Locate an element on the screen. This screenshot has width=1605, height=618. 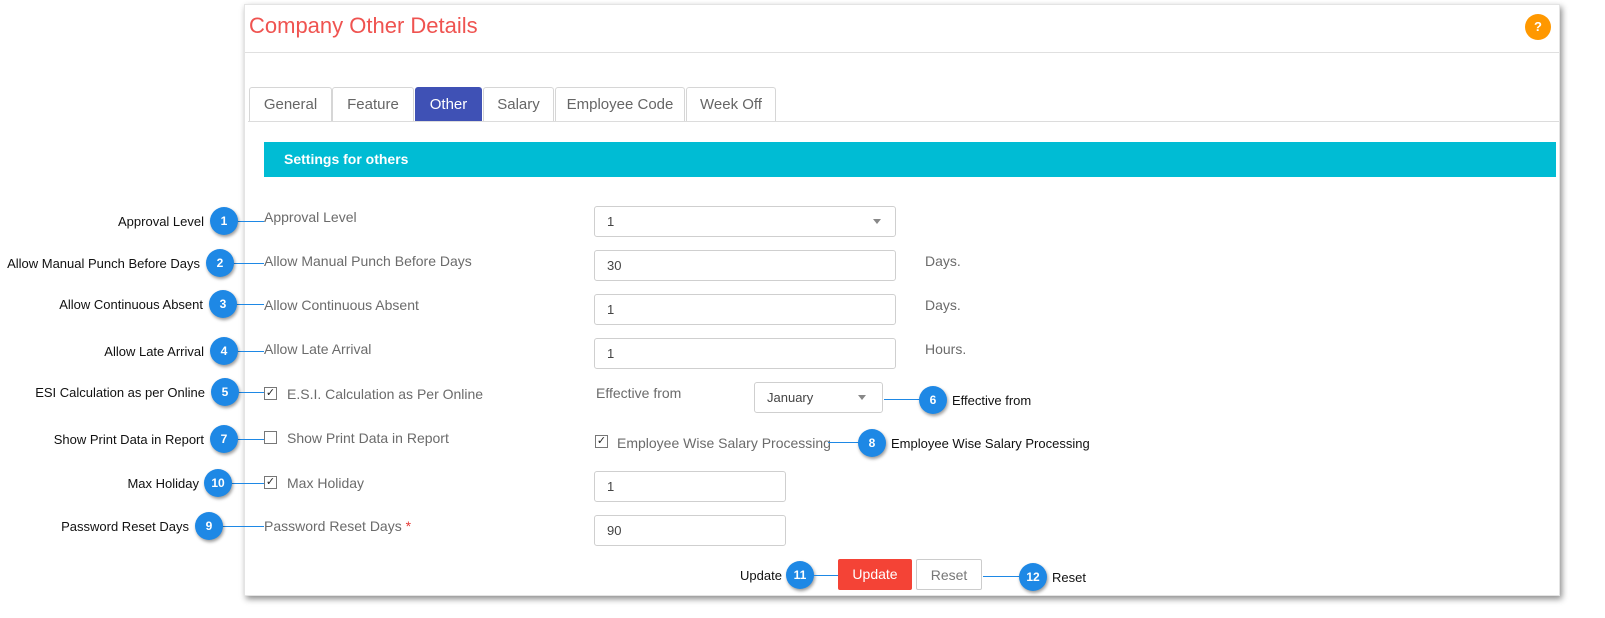
approval-level-value: 1 is located at coordinates (611, 221).